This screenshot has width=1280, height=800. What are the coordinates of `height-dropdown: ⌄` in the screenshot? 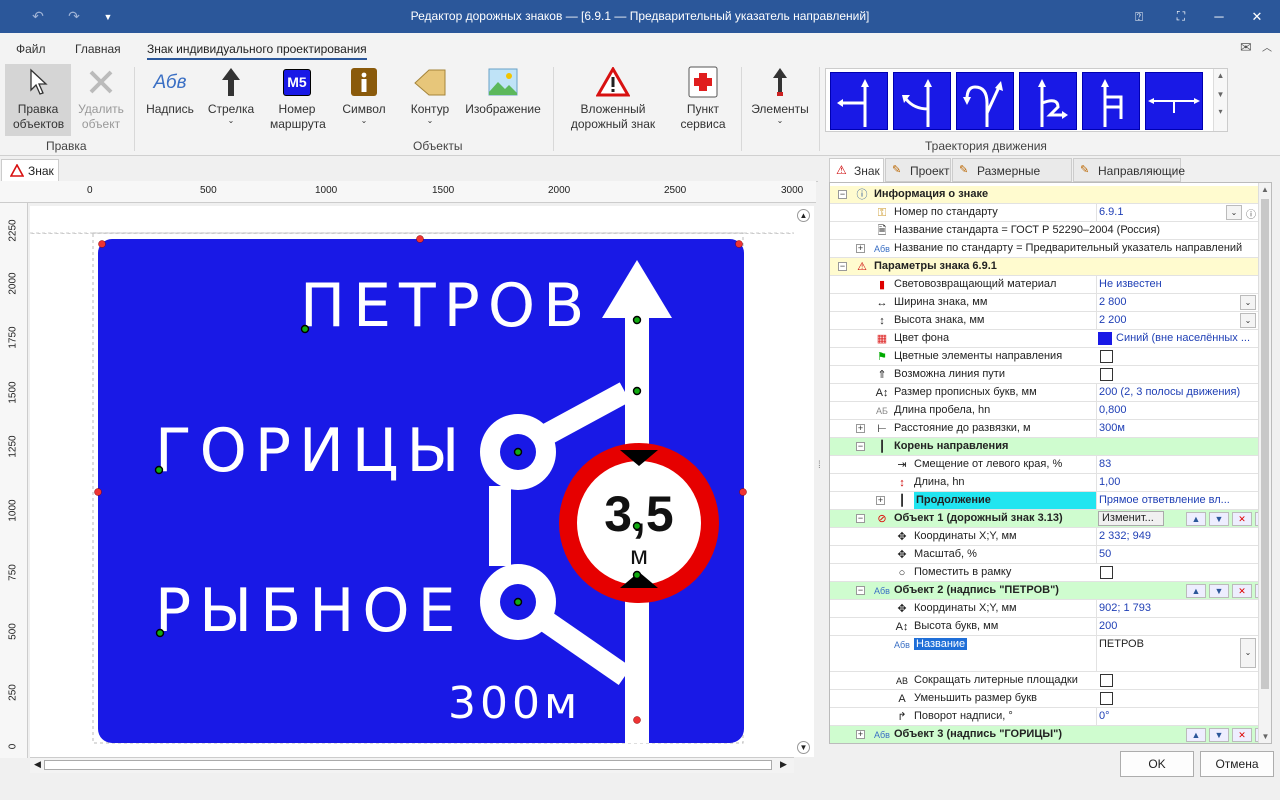 It's located at (1248, 320).